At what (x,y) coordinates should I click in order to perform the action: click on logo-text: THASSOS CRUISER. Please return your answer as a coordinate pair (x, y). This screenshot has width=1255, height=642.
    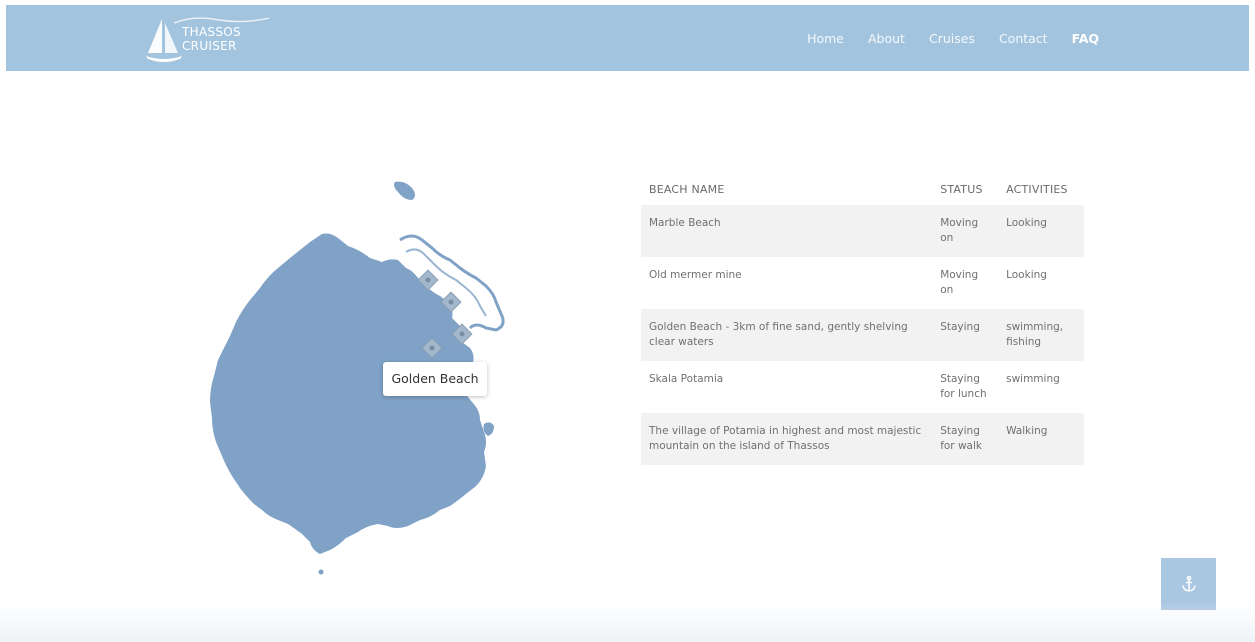
    Looking at the image, I should click on (211, 39).